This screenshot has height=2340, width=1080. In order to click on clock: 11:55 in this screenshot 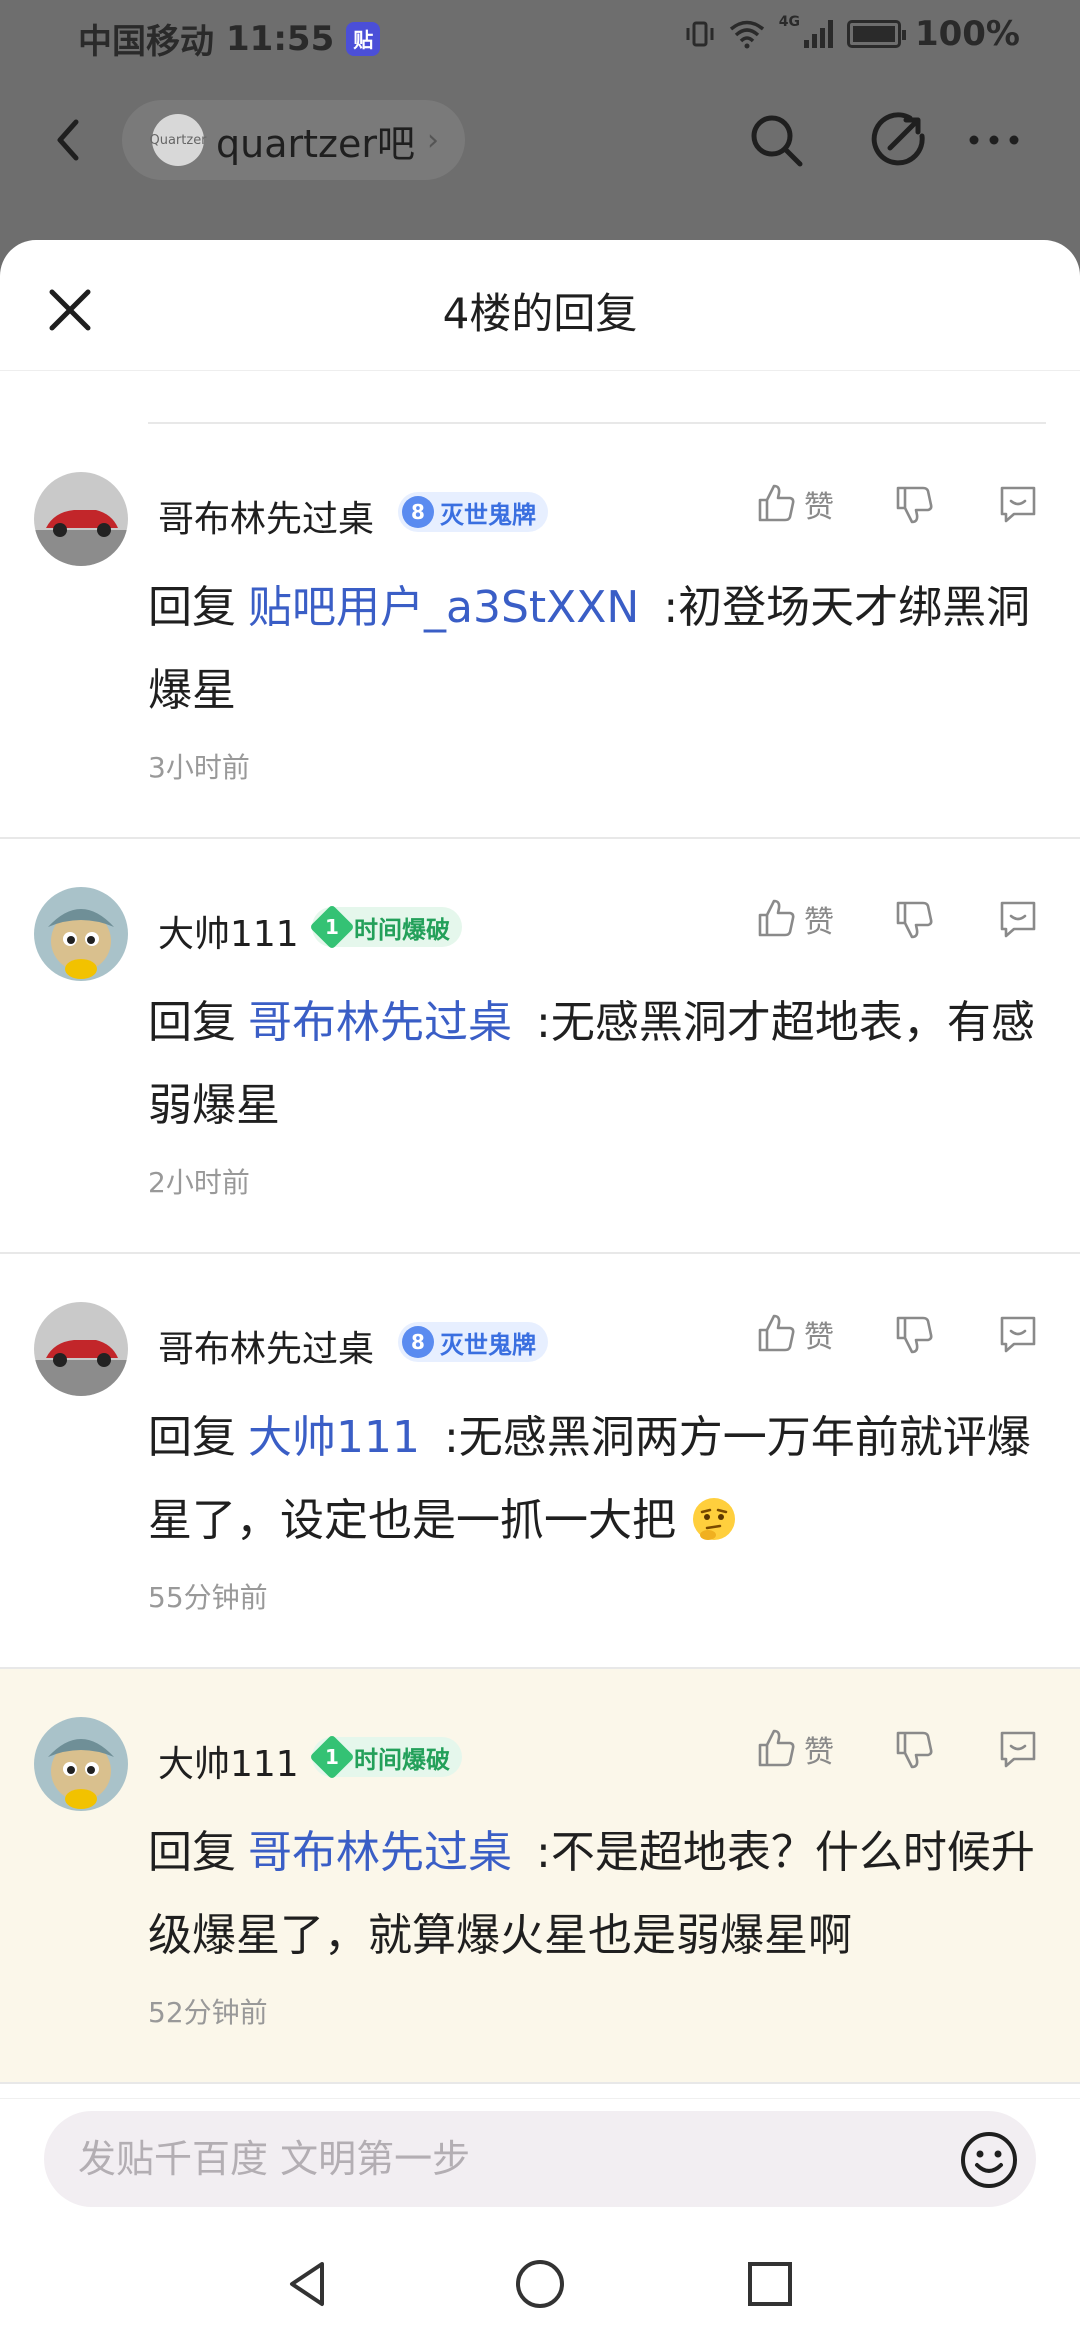, I will do `click(280, 38)`.